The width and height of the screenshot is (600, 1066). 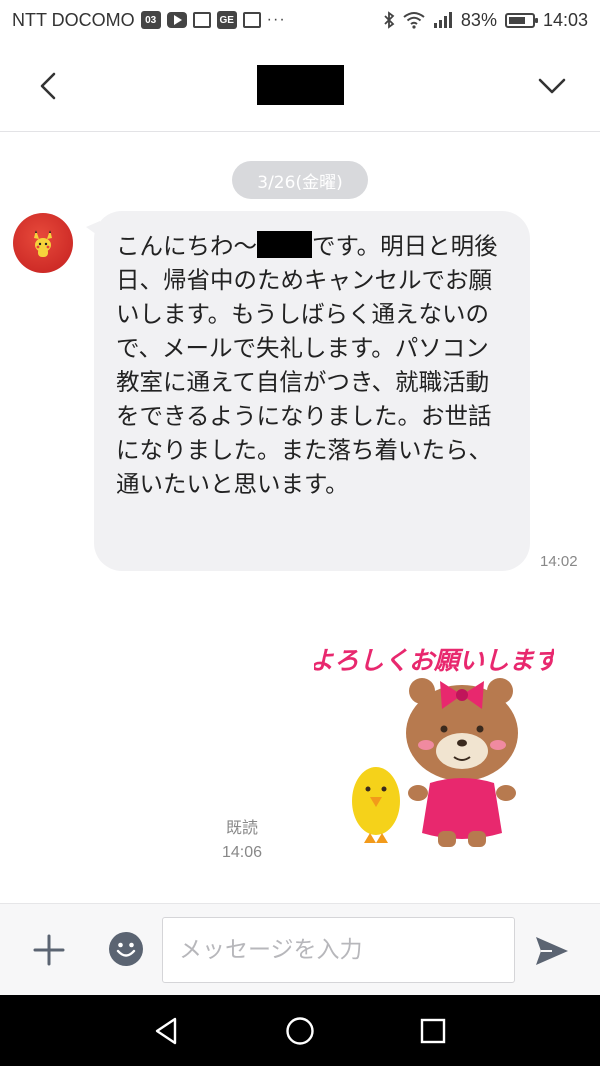 I want to click on send-icon, so click(x=552, y=951).